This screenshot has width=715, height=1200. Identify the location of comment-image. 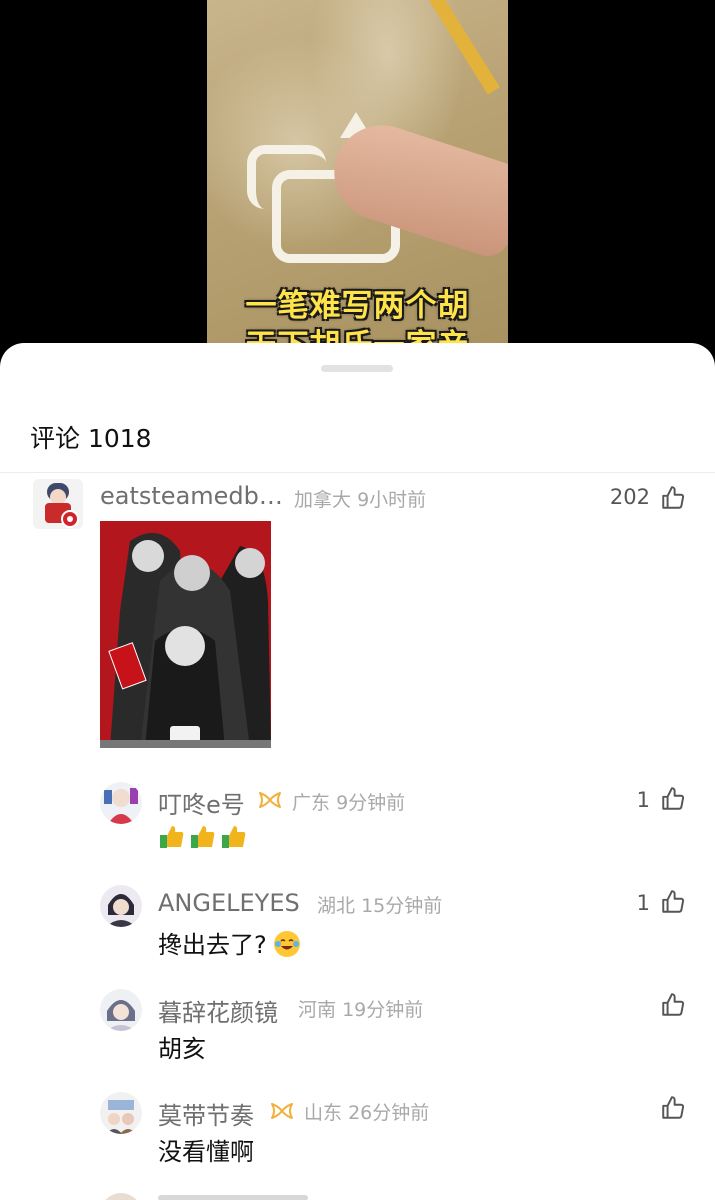
(185, 634).